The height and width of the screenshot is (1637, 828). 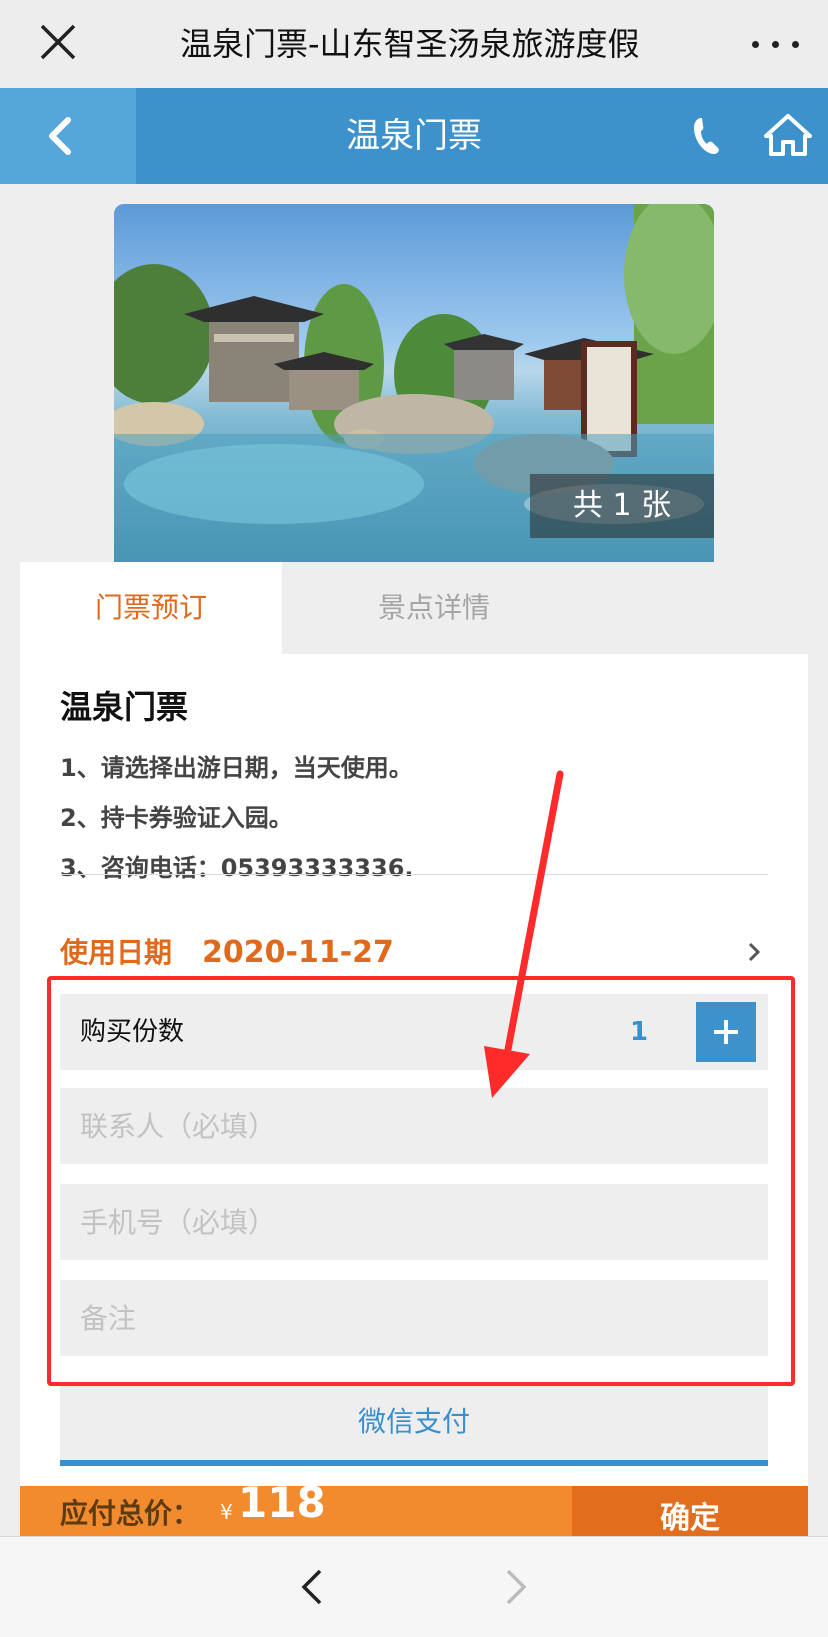 I want to click on pay-underline, so click(x=414, y=1463).